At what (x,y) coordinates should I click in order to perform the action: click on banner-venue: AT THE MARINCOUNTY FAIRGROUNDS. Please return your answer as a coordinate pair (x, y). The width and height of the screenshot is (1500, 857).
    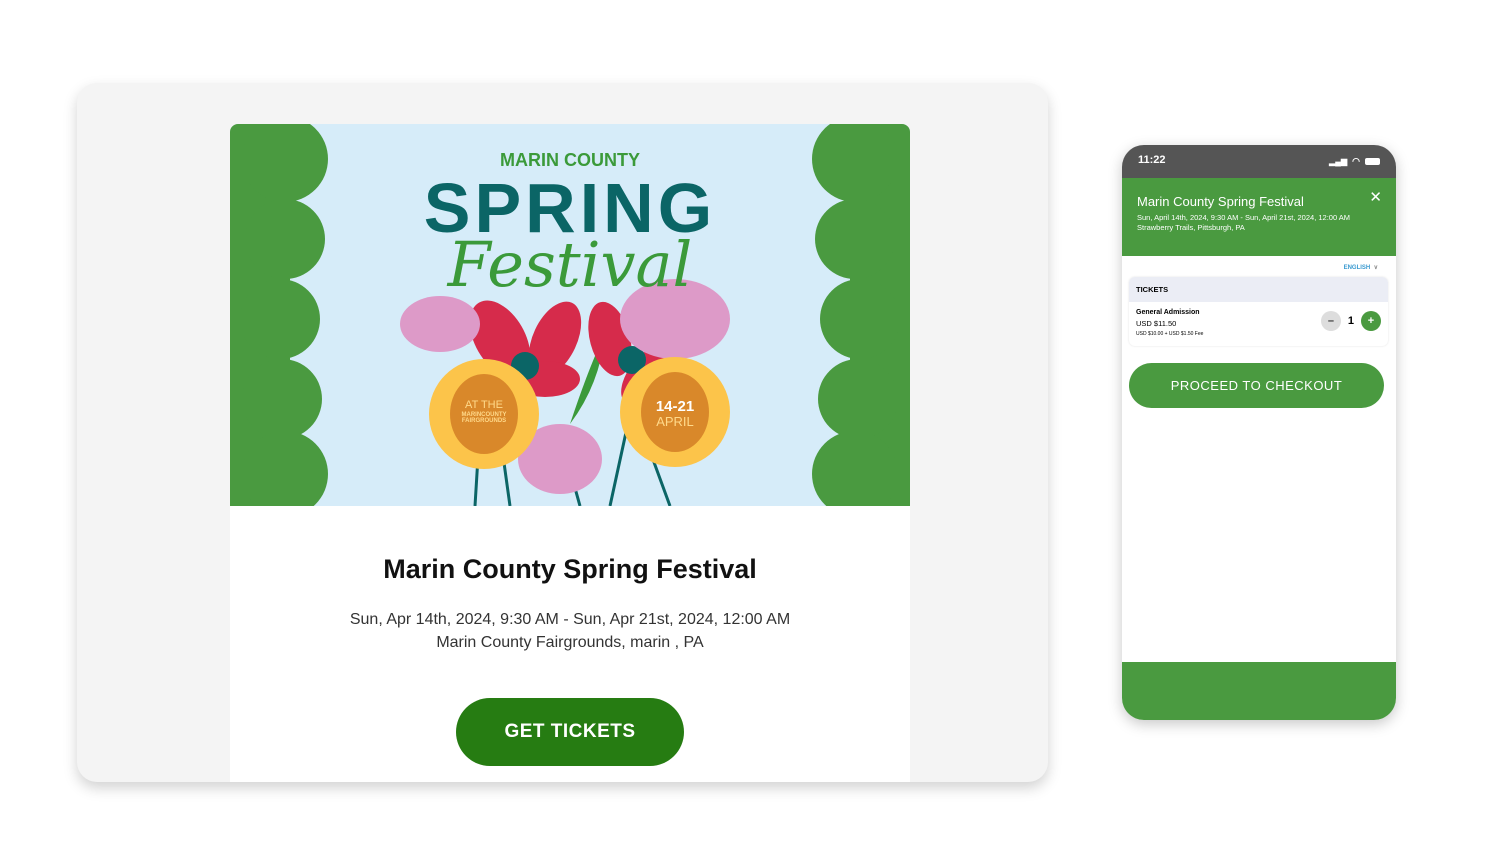
    Looking at the image, I should click on (484, 411).